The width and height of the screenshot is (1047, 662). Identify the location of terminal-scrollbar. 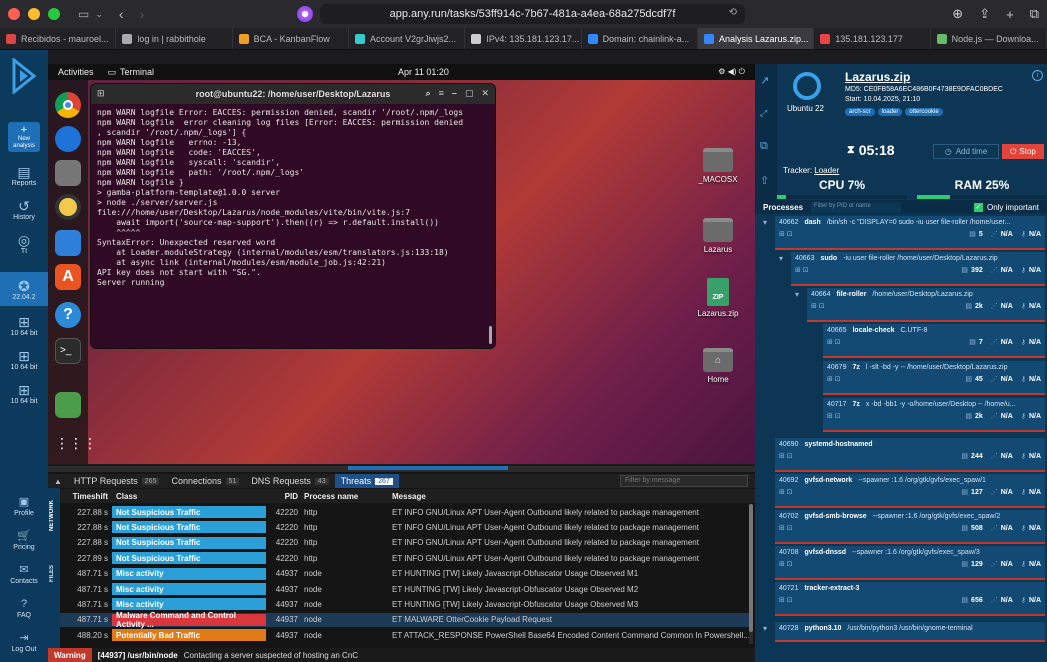
(490, 335).